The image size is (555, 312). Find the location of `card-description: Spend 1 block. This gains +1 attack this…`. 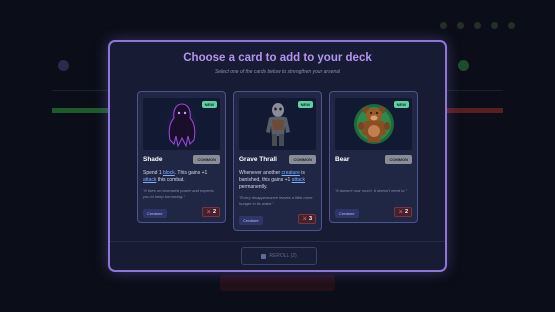

card-description: Spend 1 block. This gains +1 attack this… is located at coordinates (175, 176).